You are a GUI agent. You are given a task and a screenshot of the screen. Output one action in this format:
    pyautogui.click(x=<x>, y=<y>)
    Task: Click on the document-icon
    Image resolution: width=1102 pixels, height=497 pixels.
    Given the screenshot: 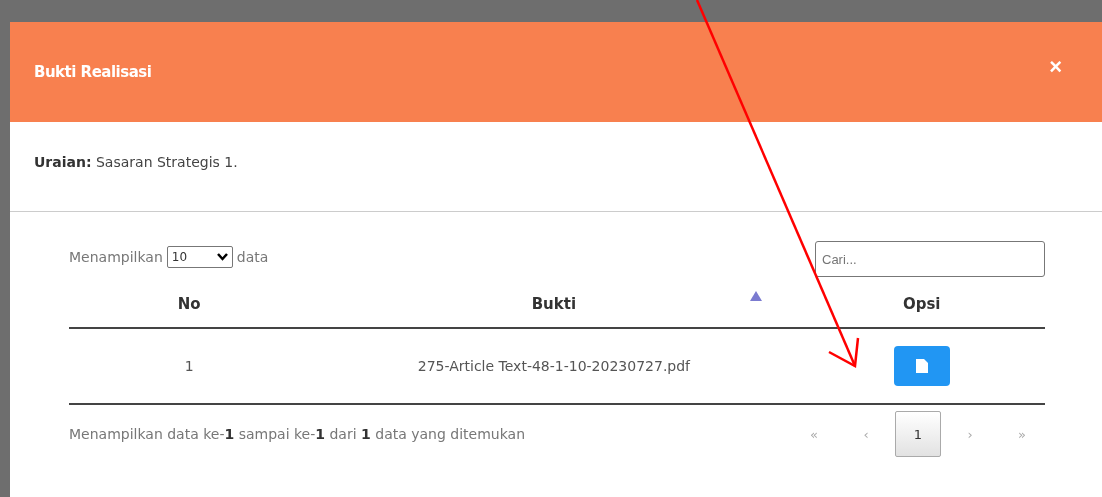 What is the action you would take?
    pyautogui.click(x=921, y=366)
    